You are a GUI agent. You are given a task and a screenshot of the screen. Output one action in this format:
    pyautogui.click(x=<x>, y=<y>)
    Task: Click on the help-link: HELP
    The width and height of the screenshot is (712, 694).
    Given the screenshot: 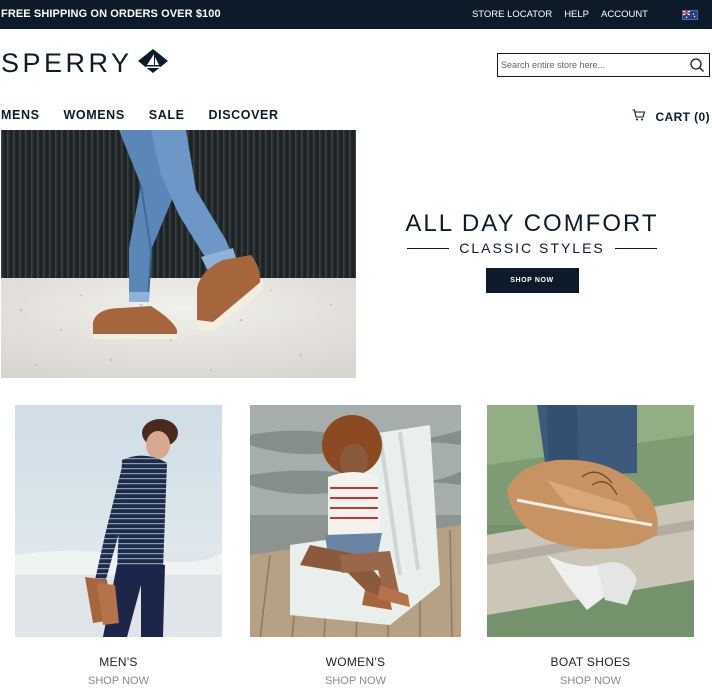 What is the action you would take?
    pyautogui.click(x=576, y=14)
    